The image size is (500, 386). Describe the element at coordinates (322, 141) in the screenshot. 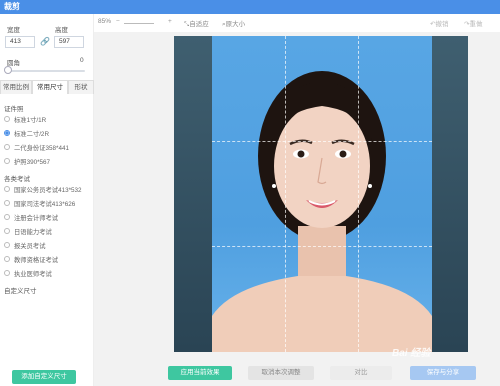

I see `grid-line-h1` at that location.